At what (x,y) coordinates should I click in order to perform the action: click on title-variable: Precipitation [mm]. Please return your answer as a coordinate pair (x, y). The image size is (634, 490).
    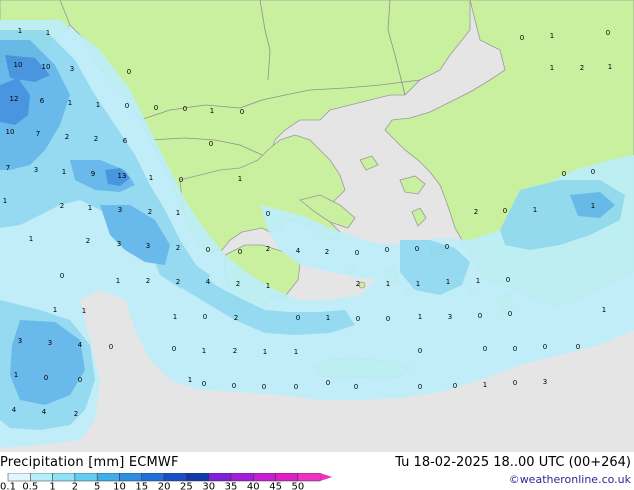
    Looking at the image, I should click on (62, 462).